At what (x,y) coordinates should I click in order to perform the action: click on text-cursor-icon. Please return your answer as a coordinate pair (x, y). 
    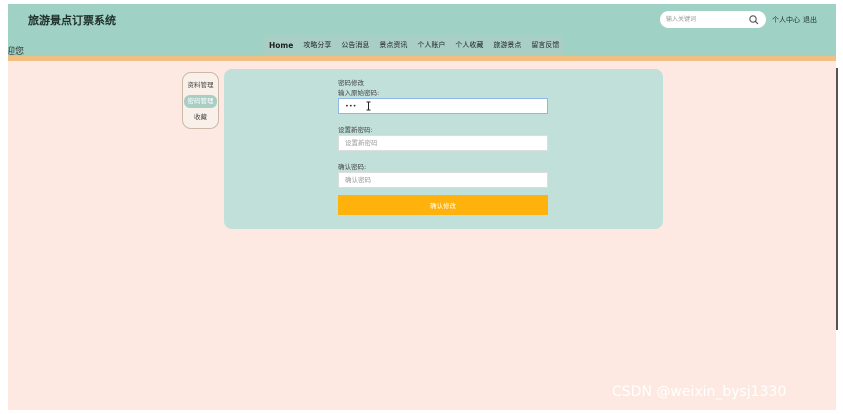
    Looking at the image, I should click on (368, 106).